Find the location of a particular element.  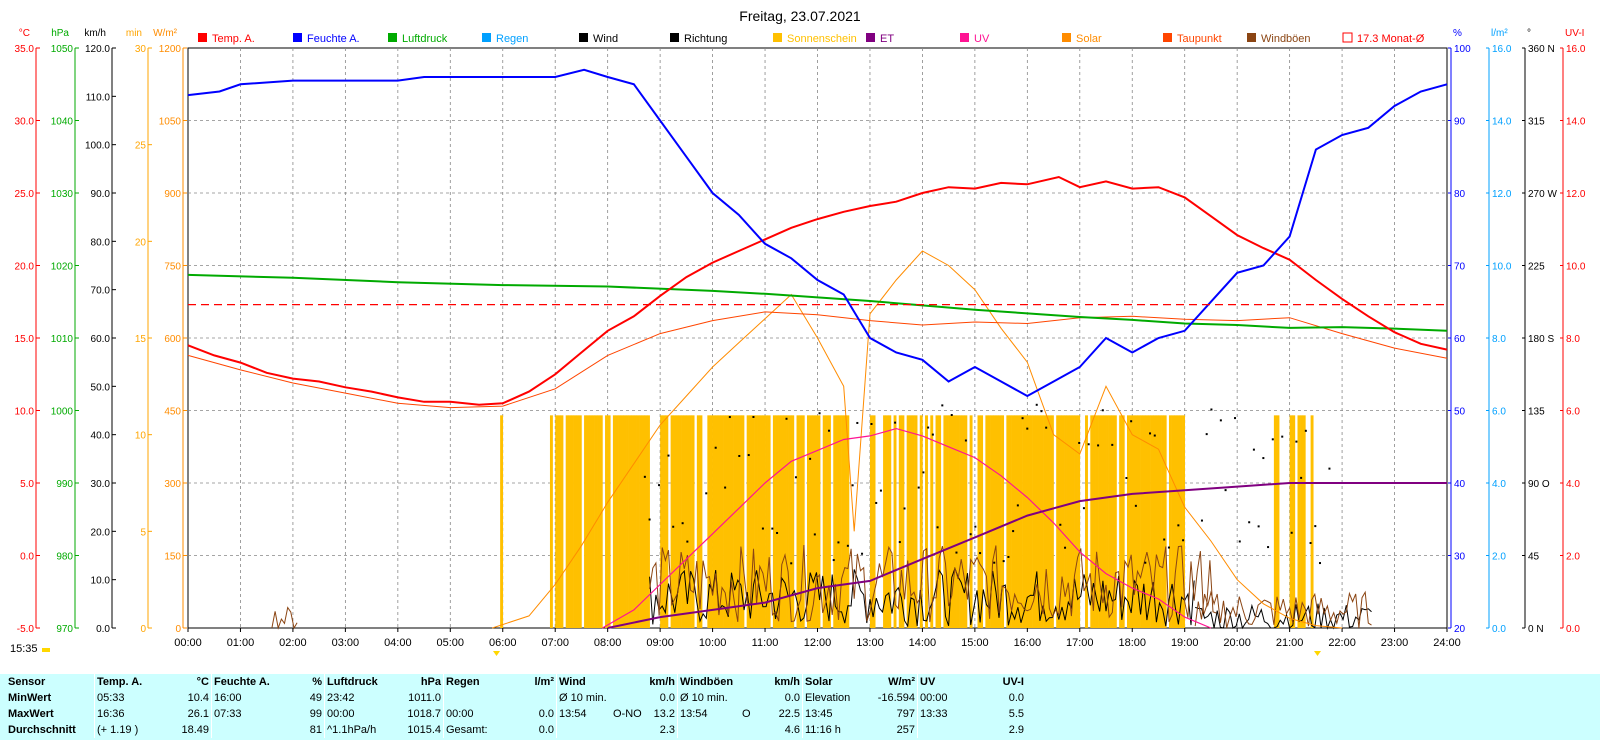

right-axis-tick: 45 is located at coordinates (1534, 557).